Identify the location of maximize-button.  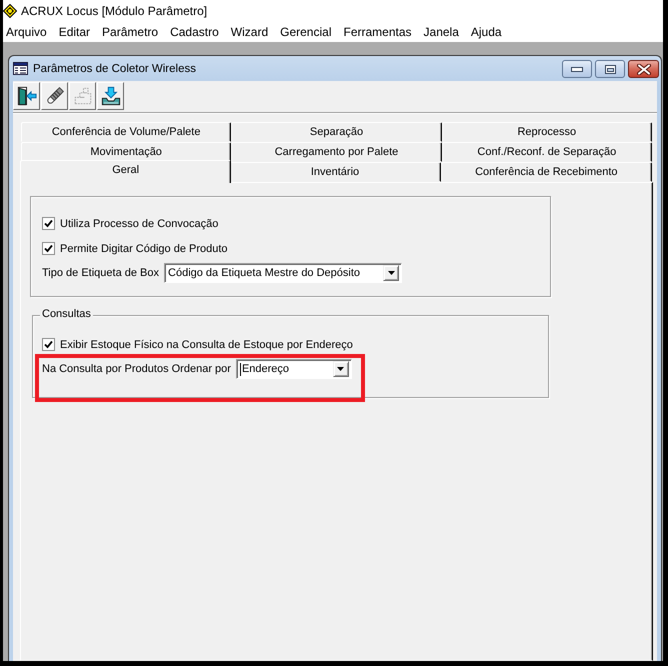
(610, 69).